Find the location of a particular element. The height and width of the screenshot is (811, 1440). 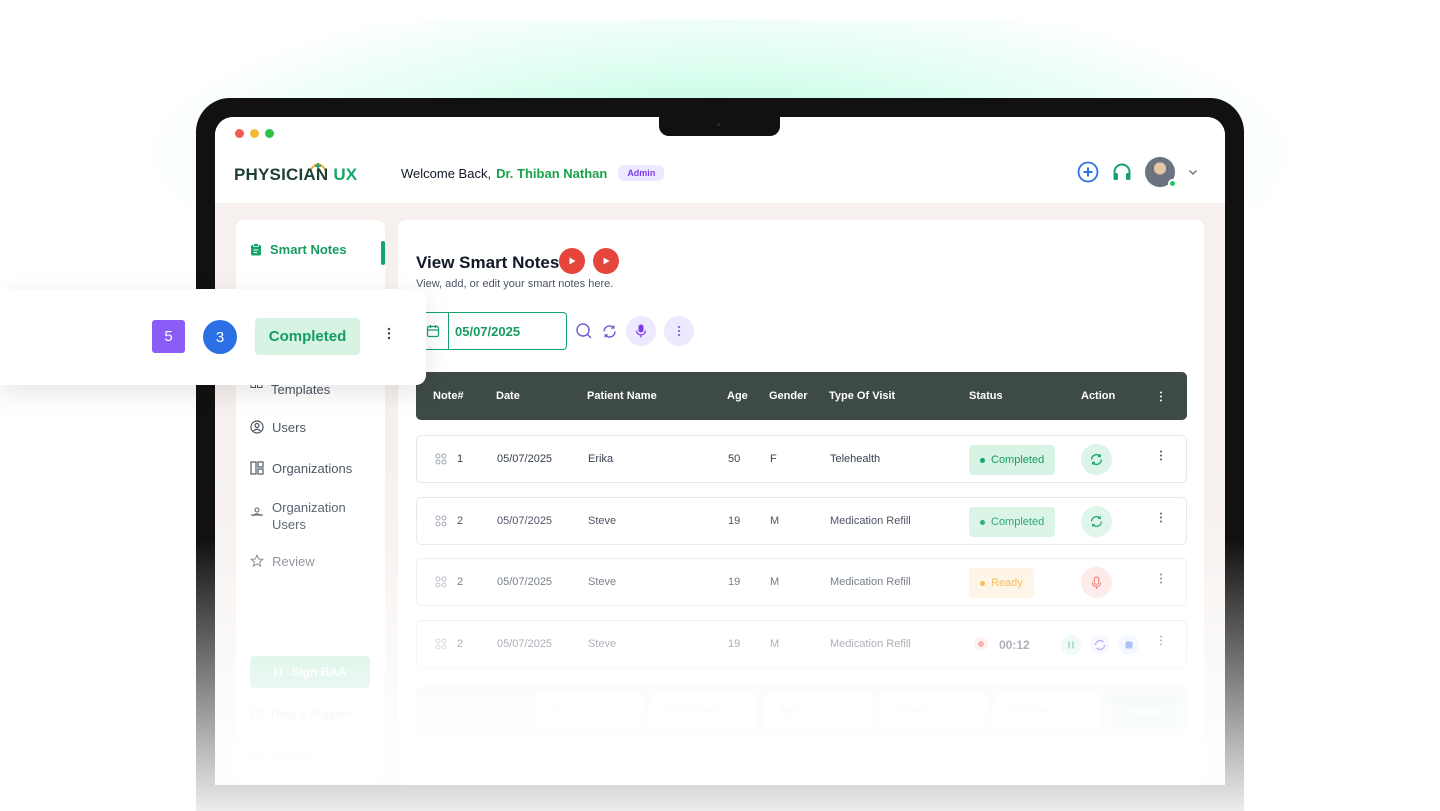

sidebar-item-users: Users is located at coordinates (278, 427).